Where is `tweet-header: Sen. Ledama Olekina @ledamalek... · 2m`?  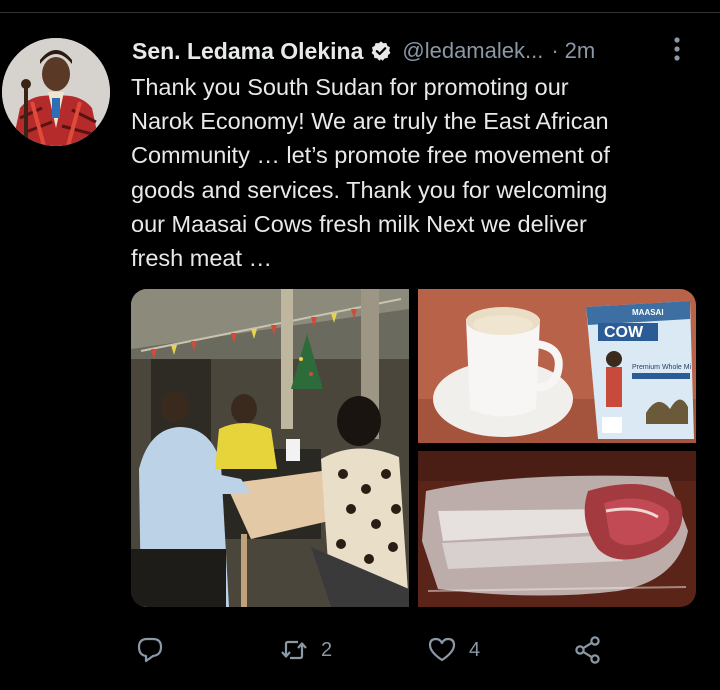
tweet-header: Sen. Ledama Olekina @ledamalek... · 2m is located at coordinates (412, 51).